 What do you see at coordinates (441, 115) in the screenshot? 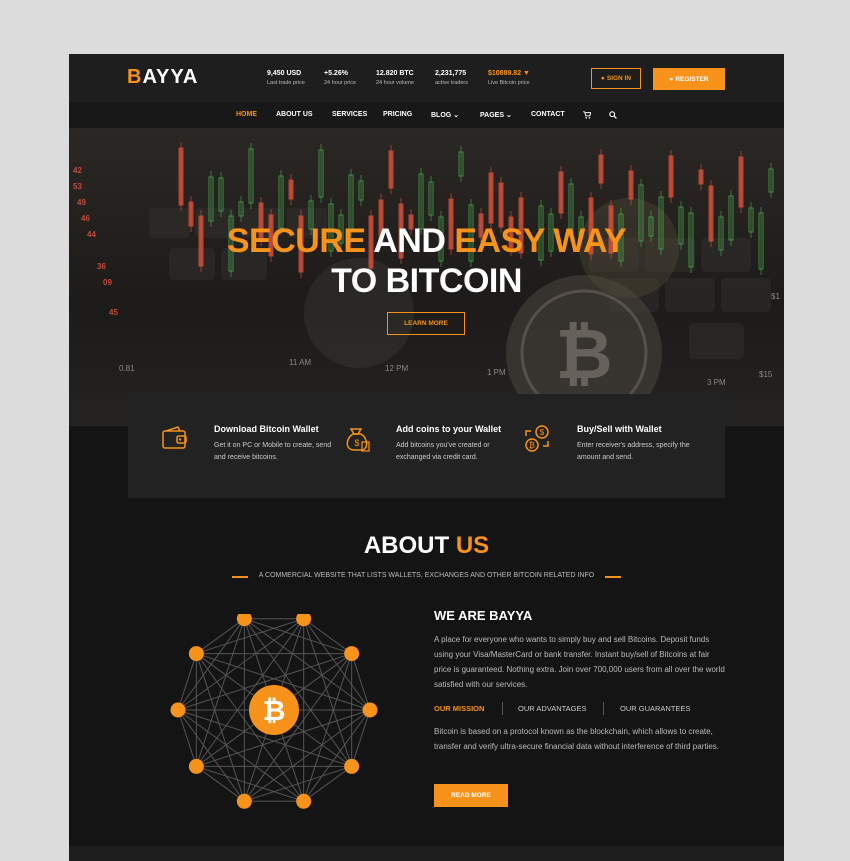
I see `nav-blog-label: BLOG` at bounding box center [441, 115].